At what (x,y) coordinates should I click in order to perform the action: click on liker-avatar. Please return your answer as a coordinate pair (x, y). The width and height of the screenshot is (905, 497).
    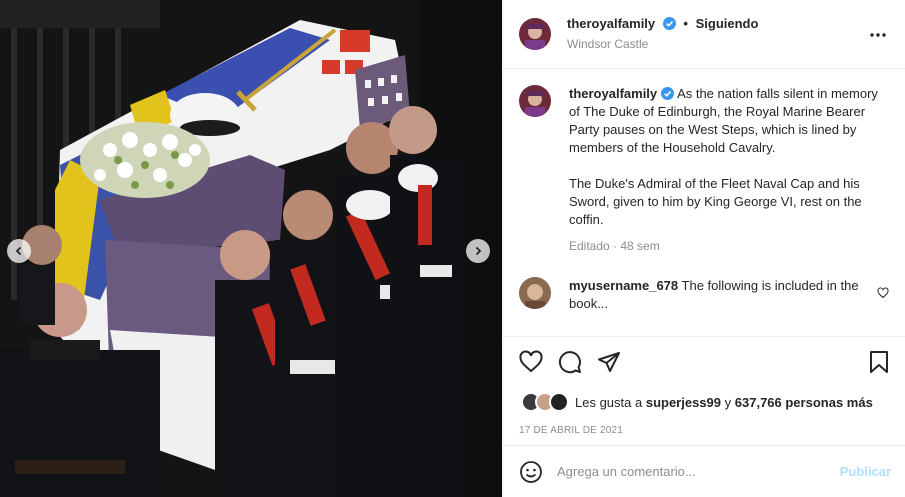
    Looking at the image, I should click on (559, 402).